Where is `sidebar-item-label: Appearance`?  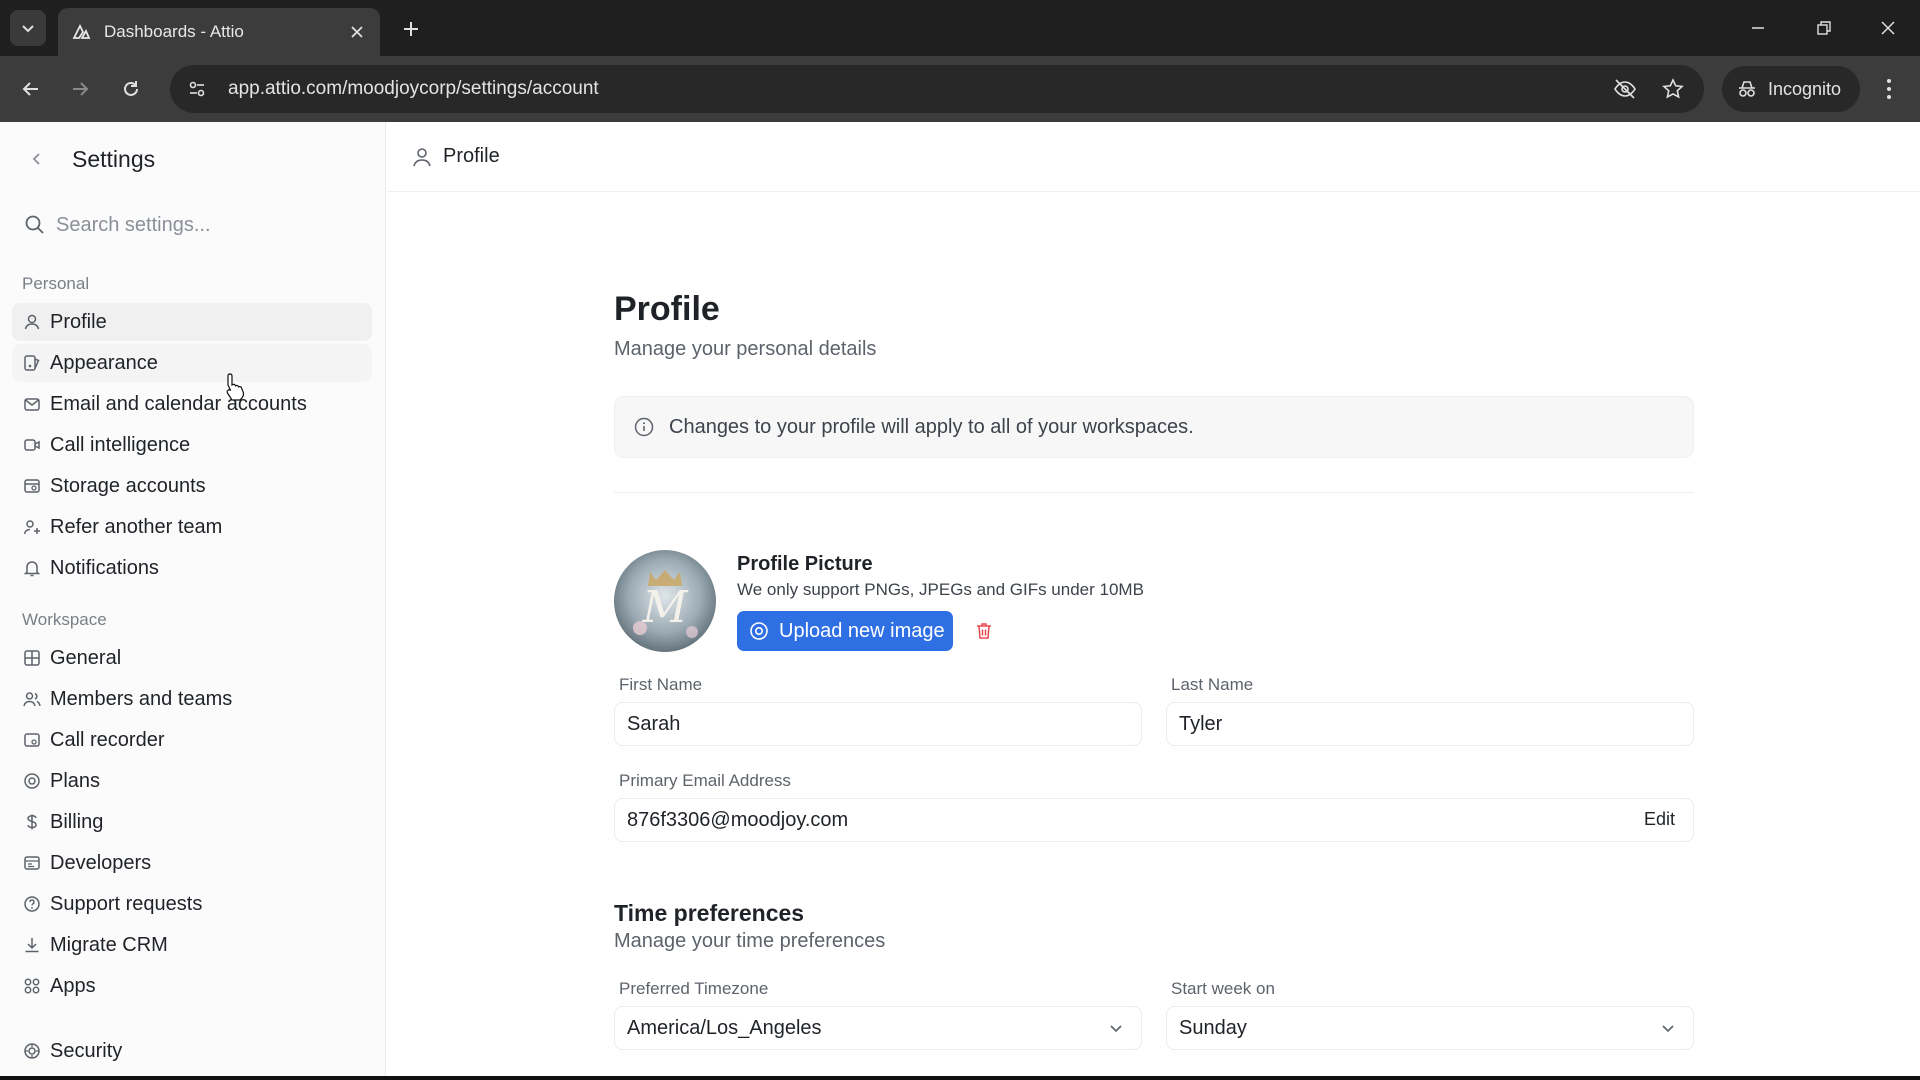
sidebar-item-label: Appearance is located at coordinates (104, 362).